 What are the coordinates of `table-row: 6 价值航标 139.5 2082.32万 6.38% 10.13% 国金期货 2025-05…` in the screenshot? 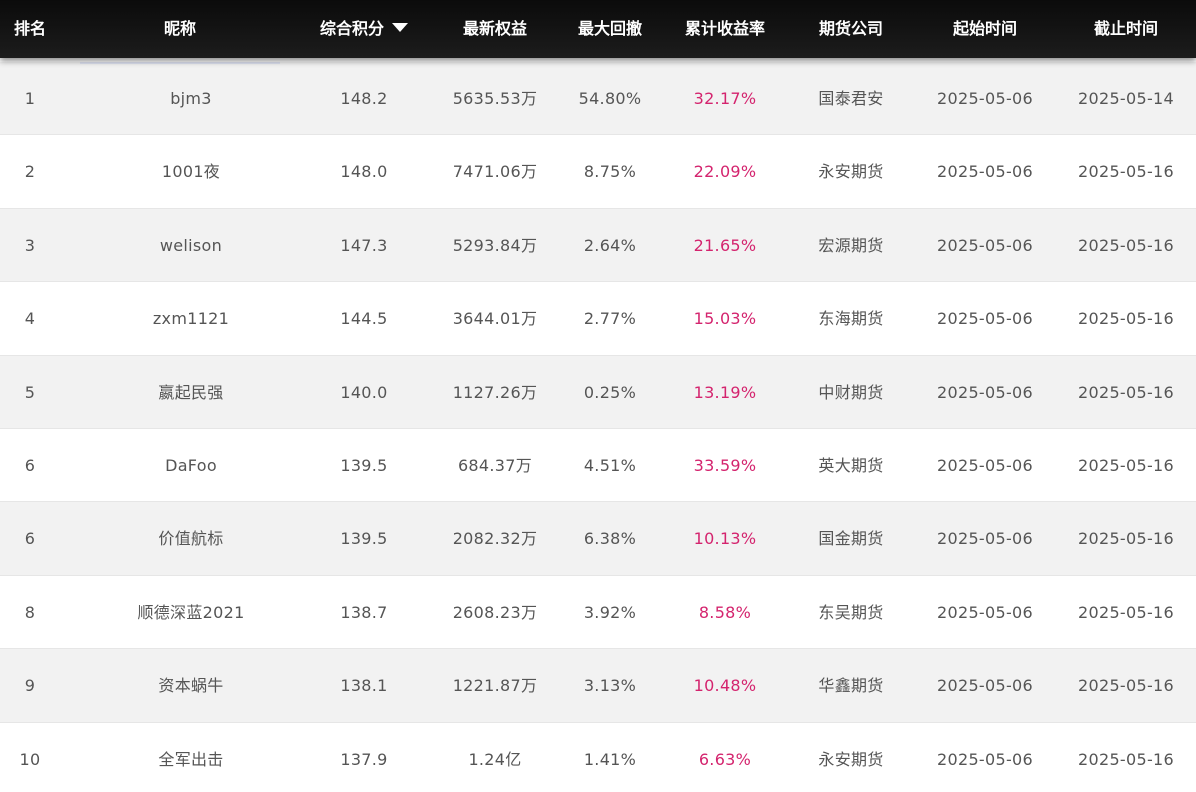 It's located at (598, 539).